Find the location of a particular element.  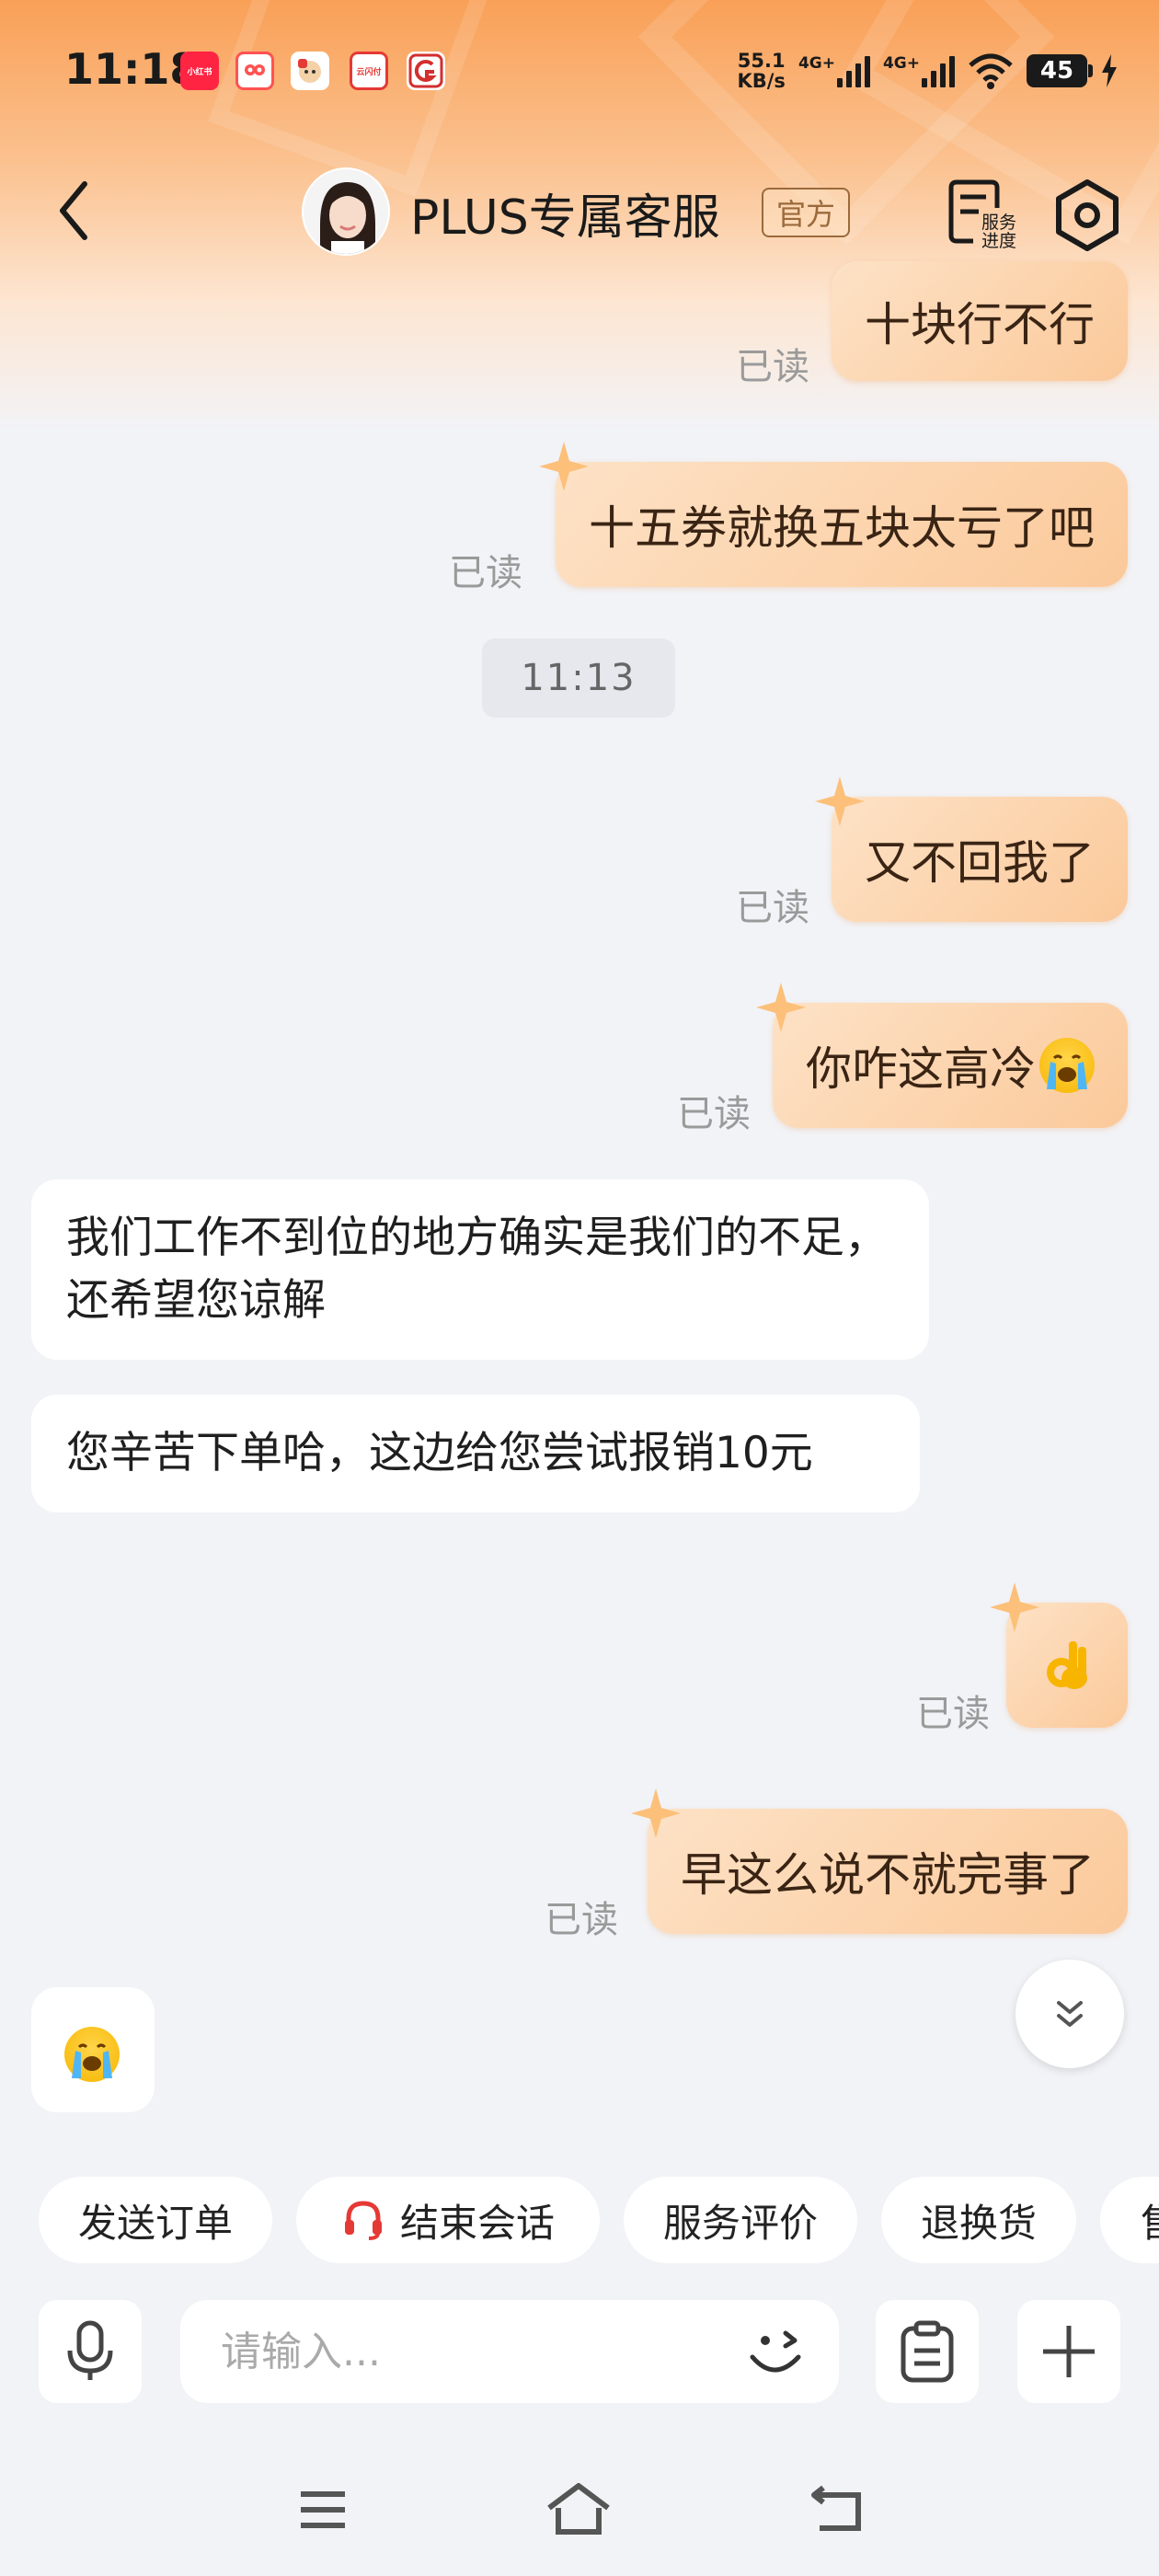

message-text: 你咋这高冷 is located at coordinates (921, 1069).